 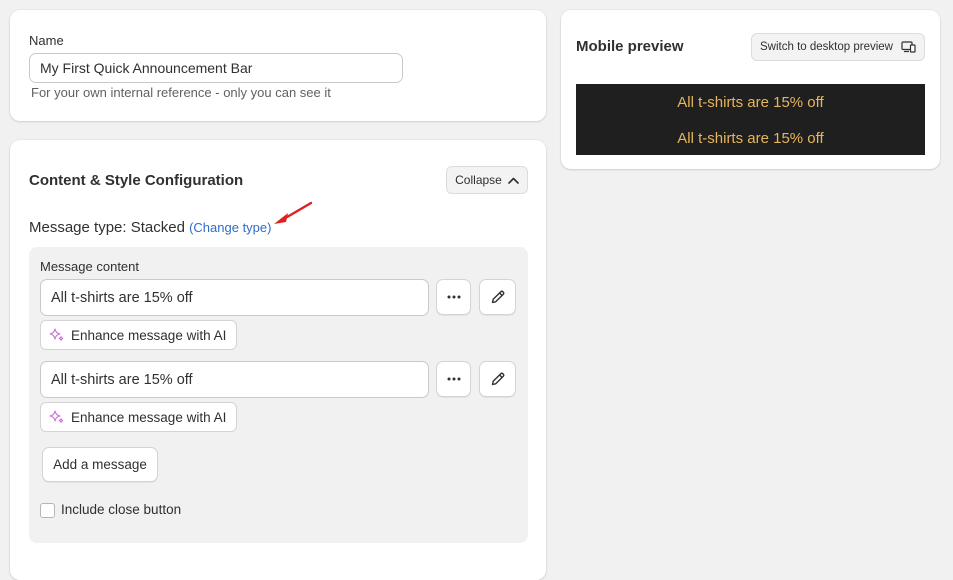 What do you see at coordinates (149, 417) in the screenshot?
I see `enhance-message-2-label: Enhance message with AI` at bounding box center [149, 417].